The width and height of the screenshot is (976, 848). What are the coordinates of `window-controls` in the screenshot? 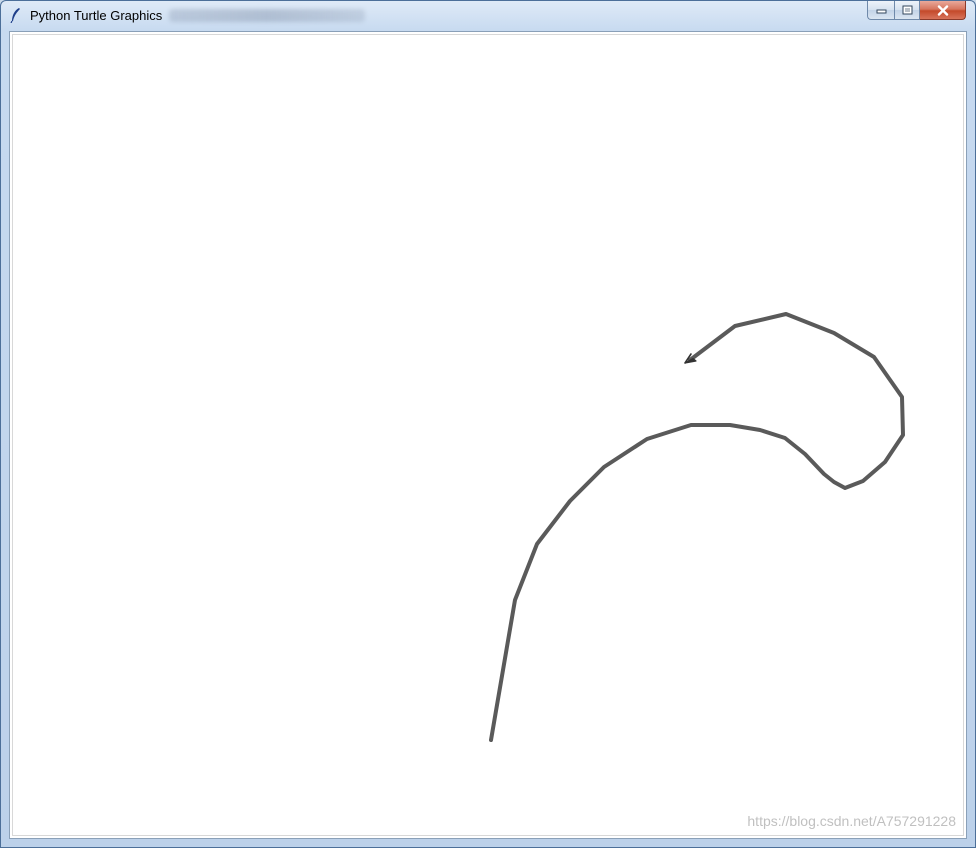 It's located at (916, 11).